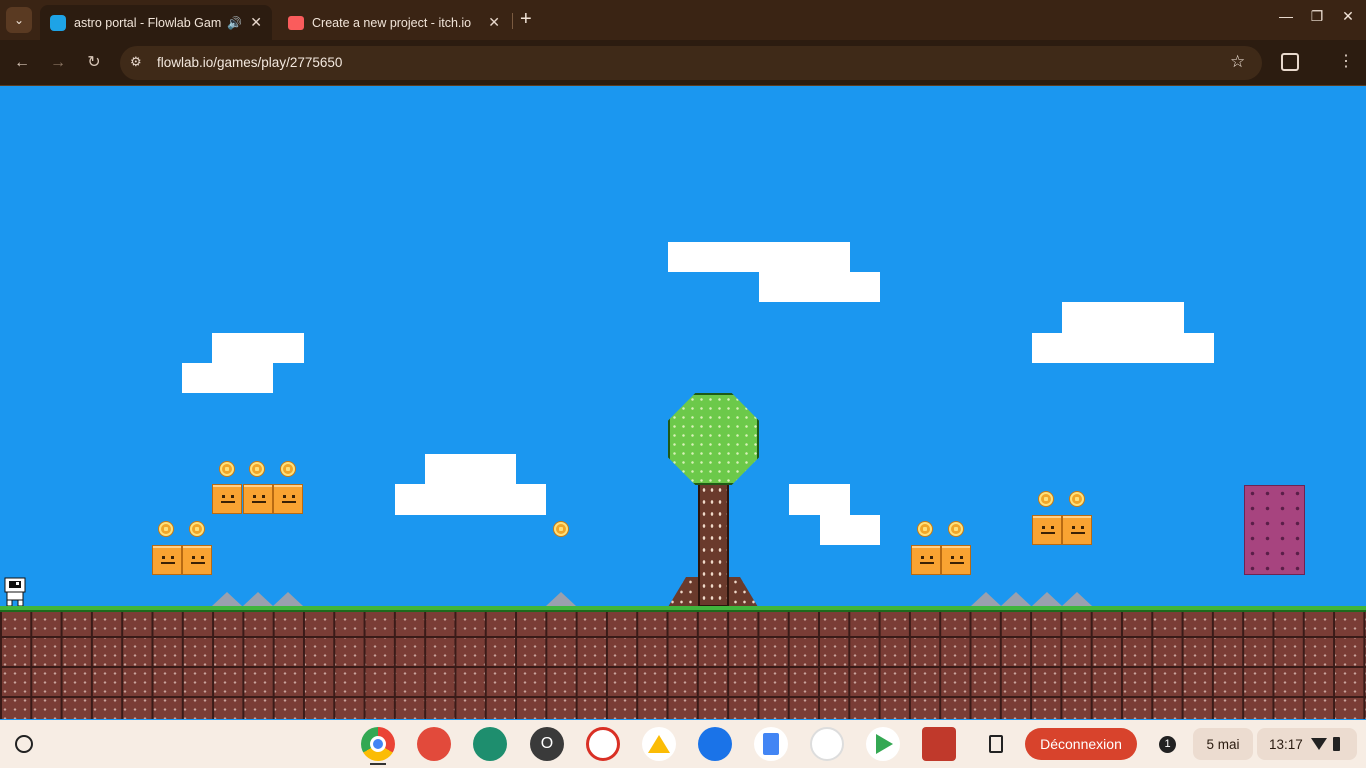  Describe the element at coordinates (1336, 744) in the screenshot. I see `battery-icon` at that location.